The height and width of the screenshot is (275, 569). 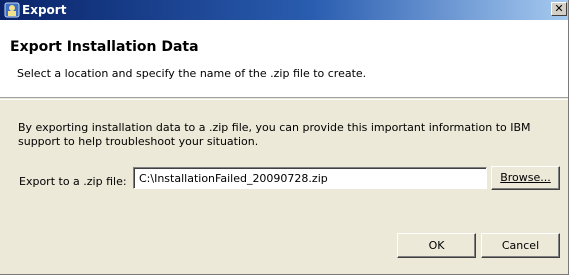 What do you see at coordinates (310, 178) in the screenshot?
I see `export-path-input` at bounding box center [310, 178].